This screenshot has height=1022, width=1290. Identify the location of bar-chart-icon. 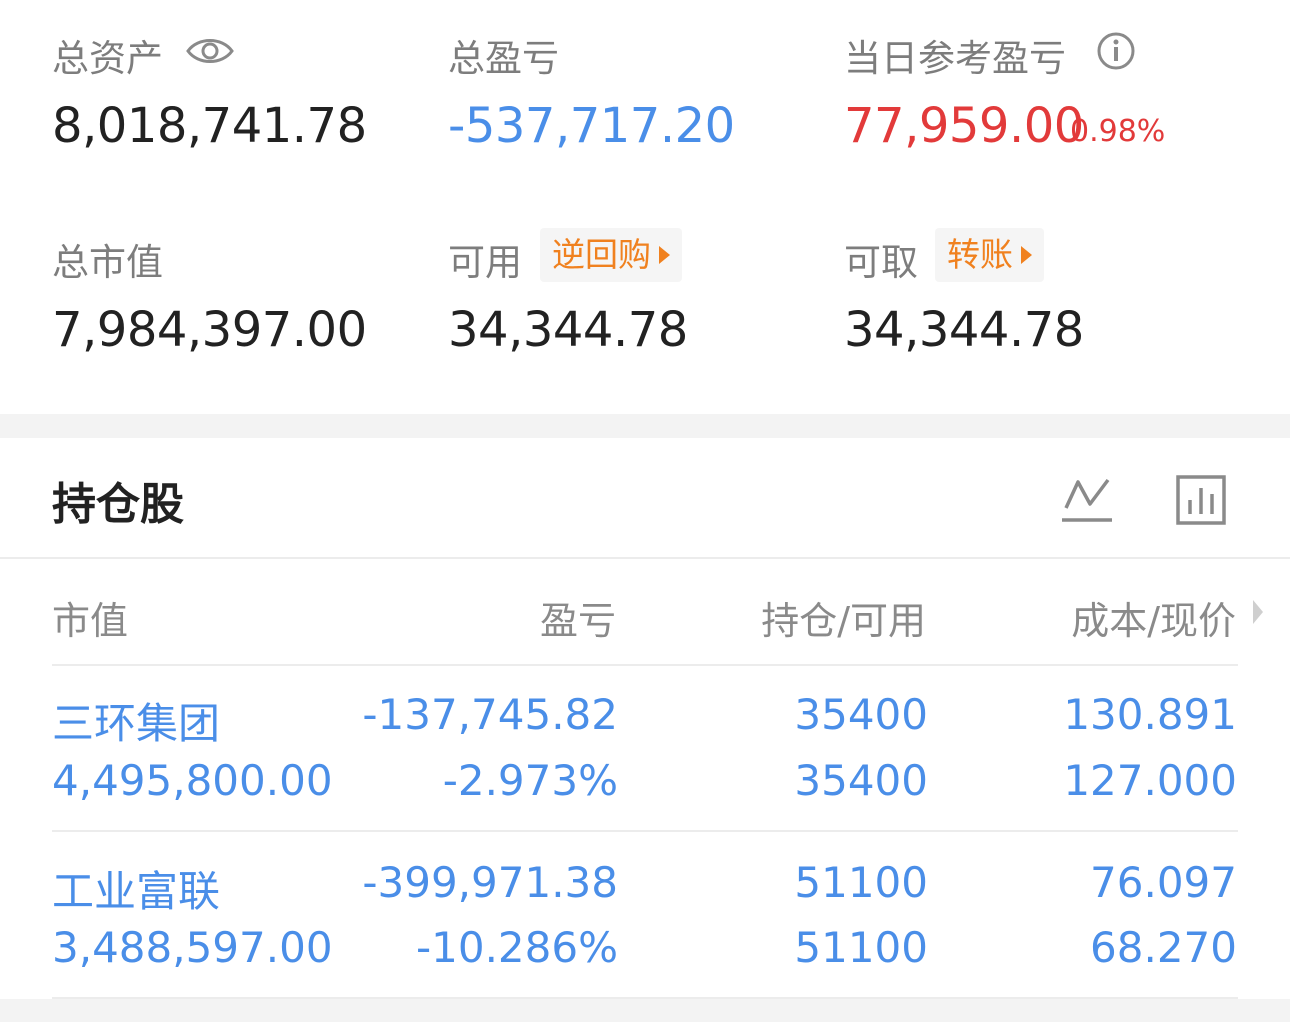
(1201, 500).